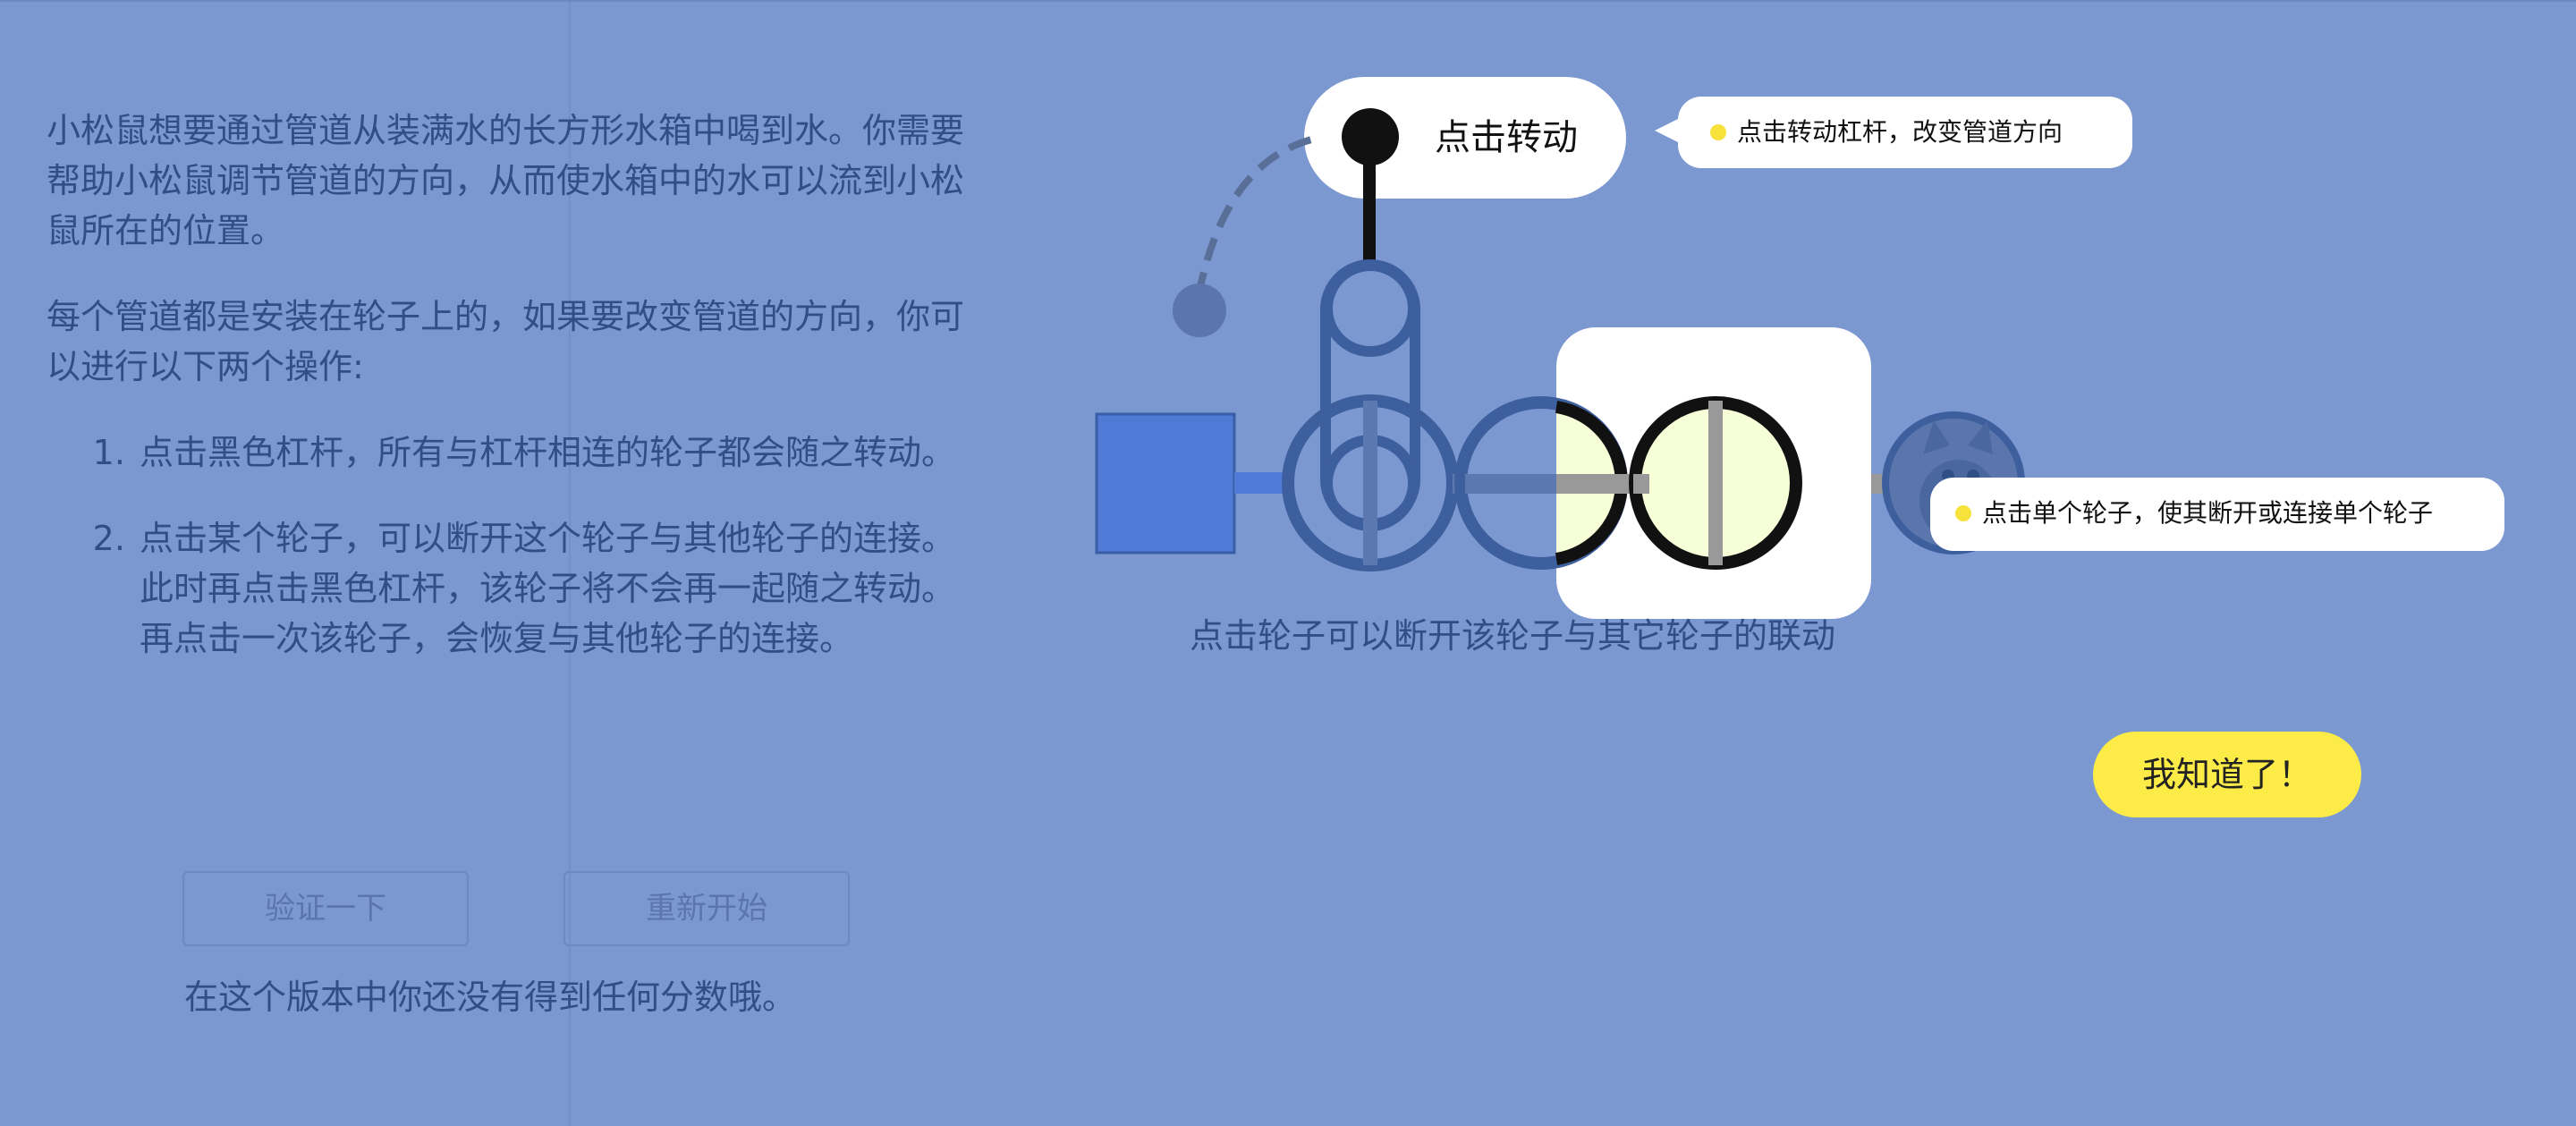 The width and height of the screenshot is (2576, 1126). I want to click on lever-tip: 点击转动杠杆，改变管道方向, so click(1893, 132).